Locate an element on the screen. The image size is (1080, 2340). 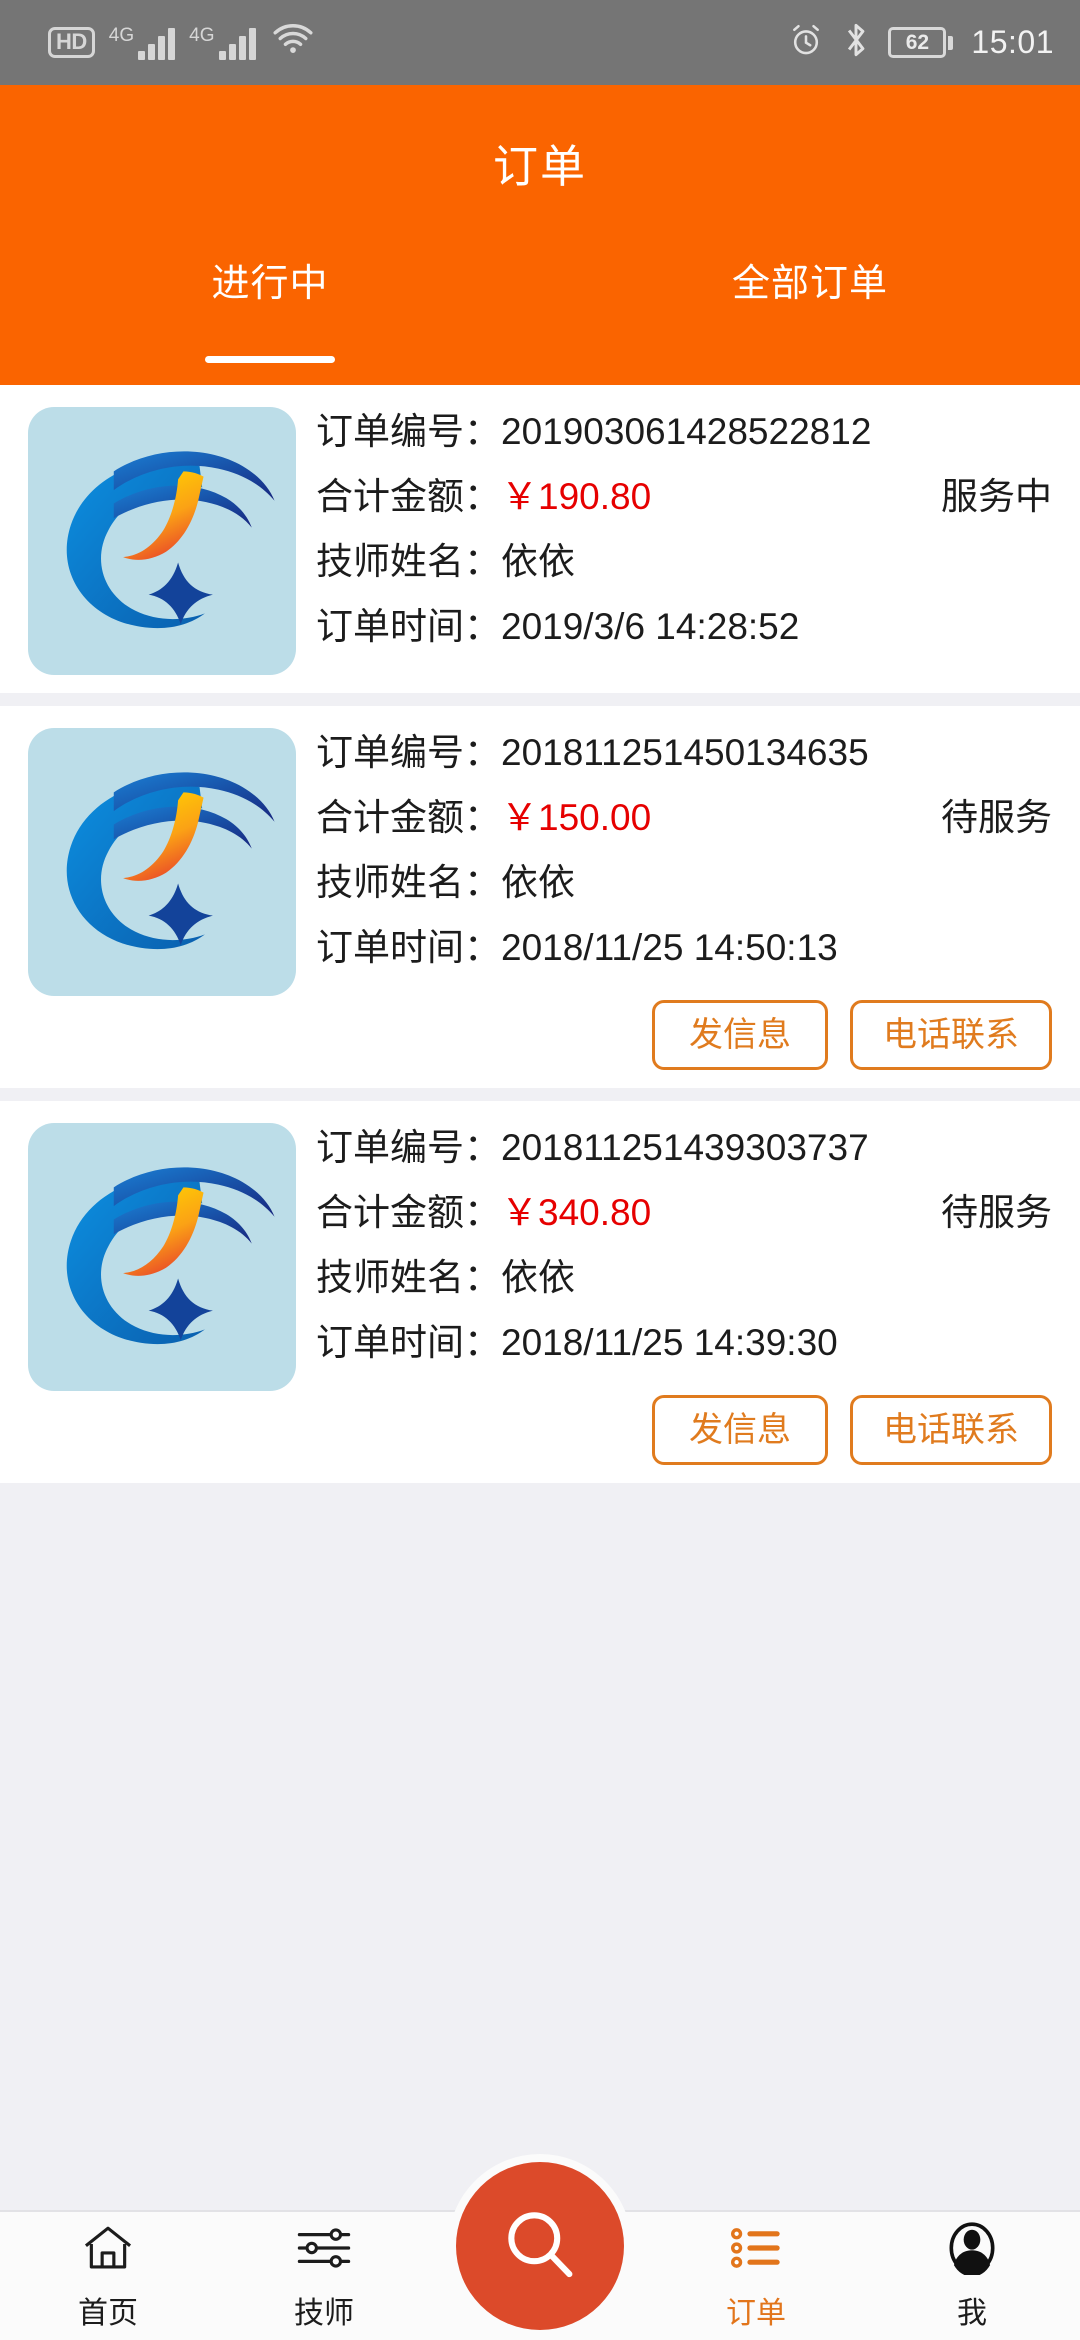
nav-item-technician: 技师 is located at coordinates (324, 2276).